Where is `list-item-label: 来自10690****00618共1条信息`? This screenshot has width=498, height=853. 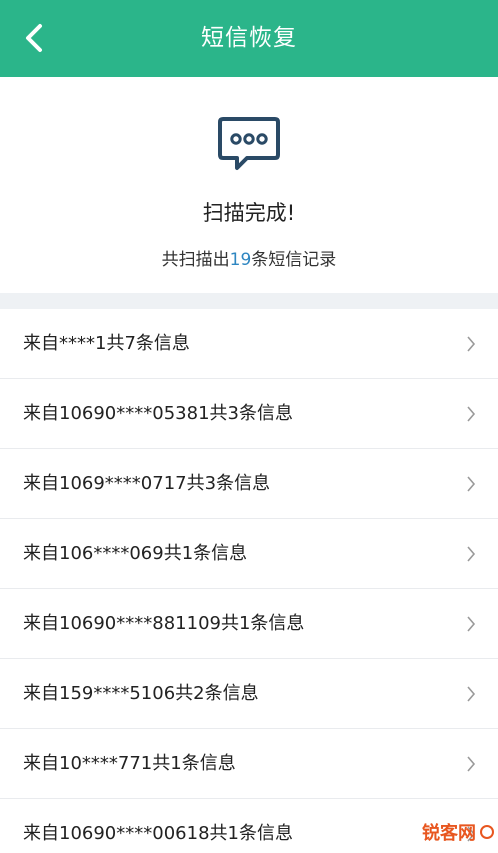
list-item-label: 来自10690****00618共1条信息 is located at coordinates (158, 833).